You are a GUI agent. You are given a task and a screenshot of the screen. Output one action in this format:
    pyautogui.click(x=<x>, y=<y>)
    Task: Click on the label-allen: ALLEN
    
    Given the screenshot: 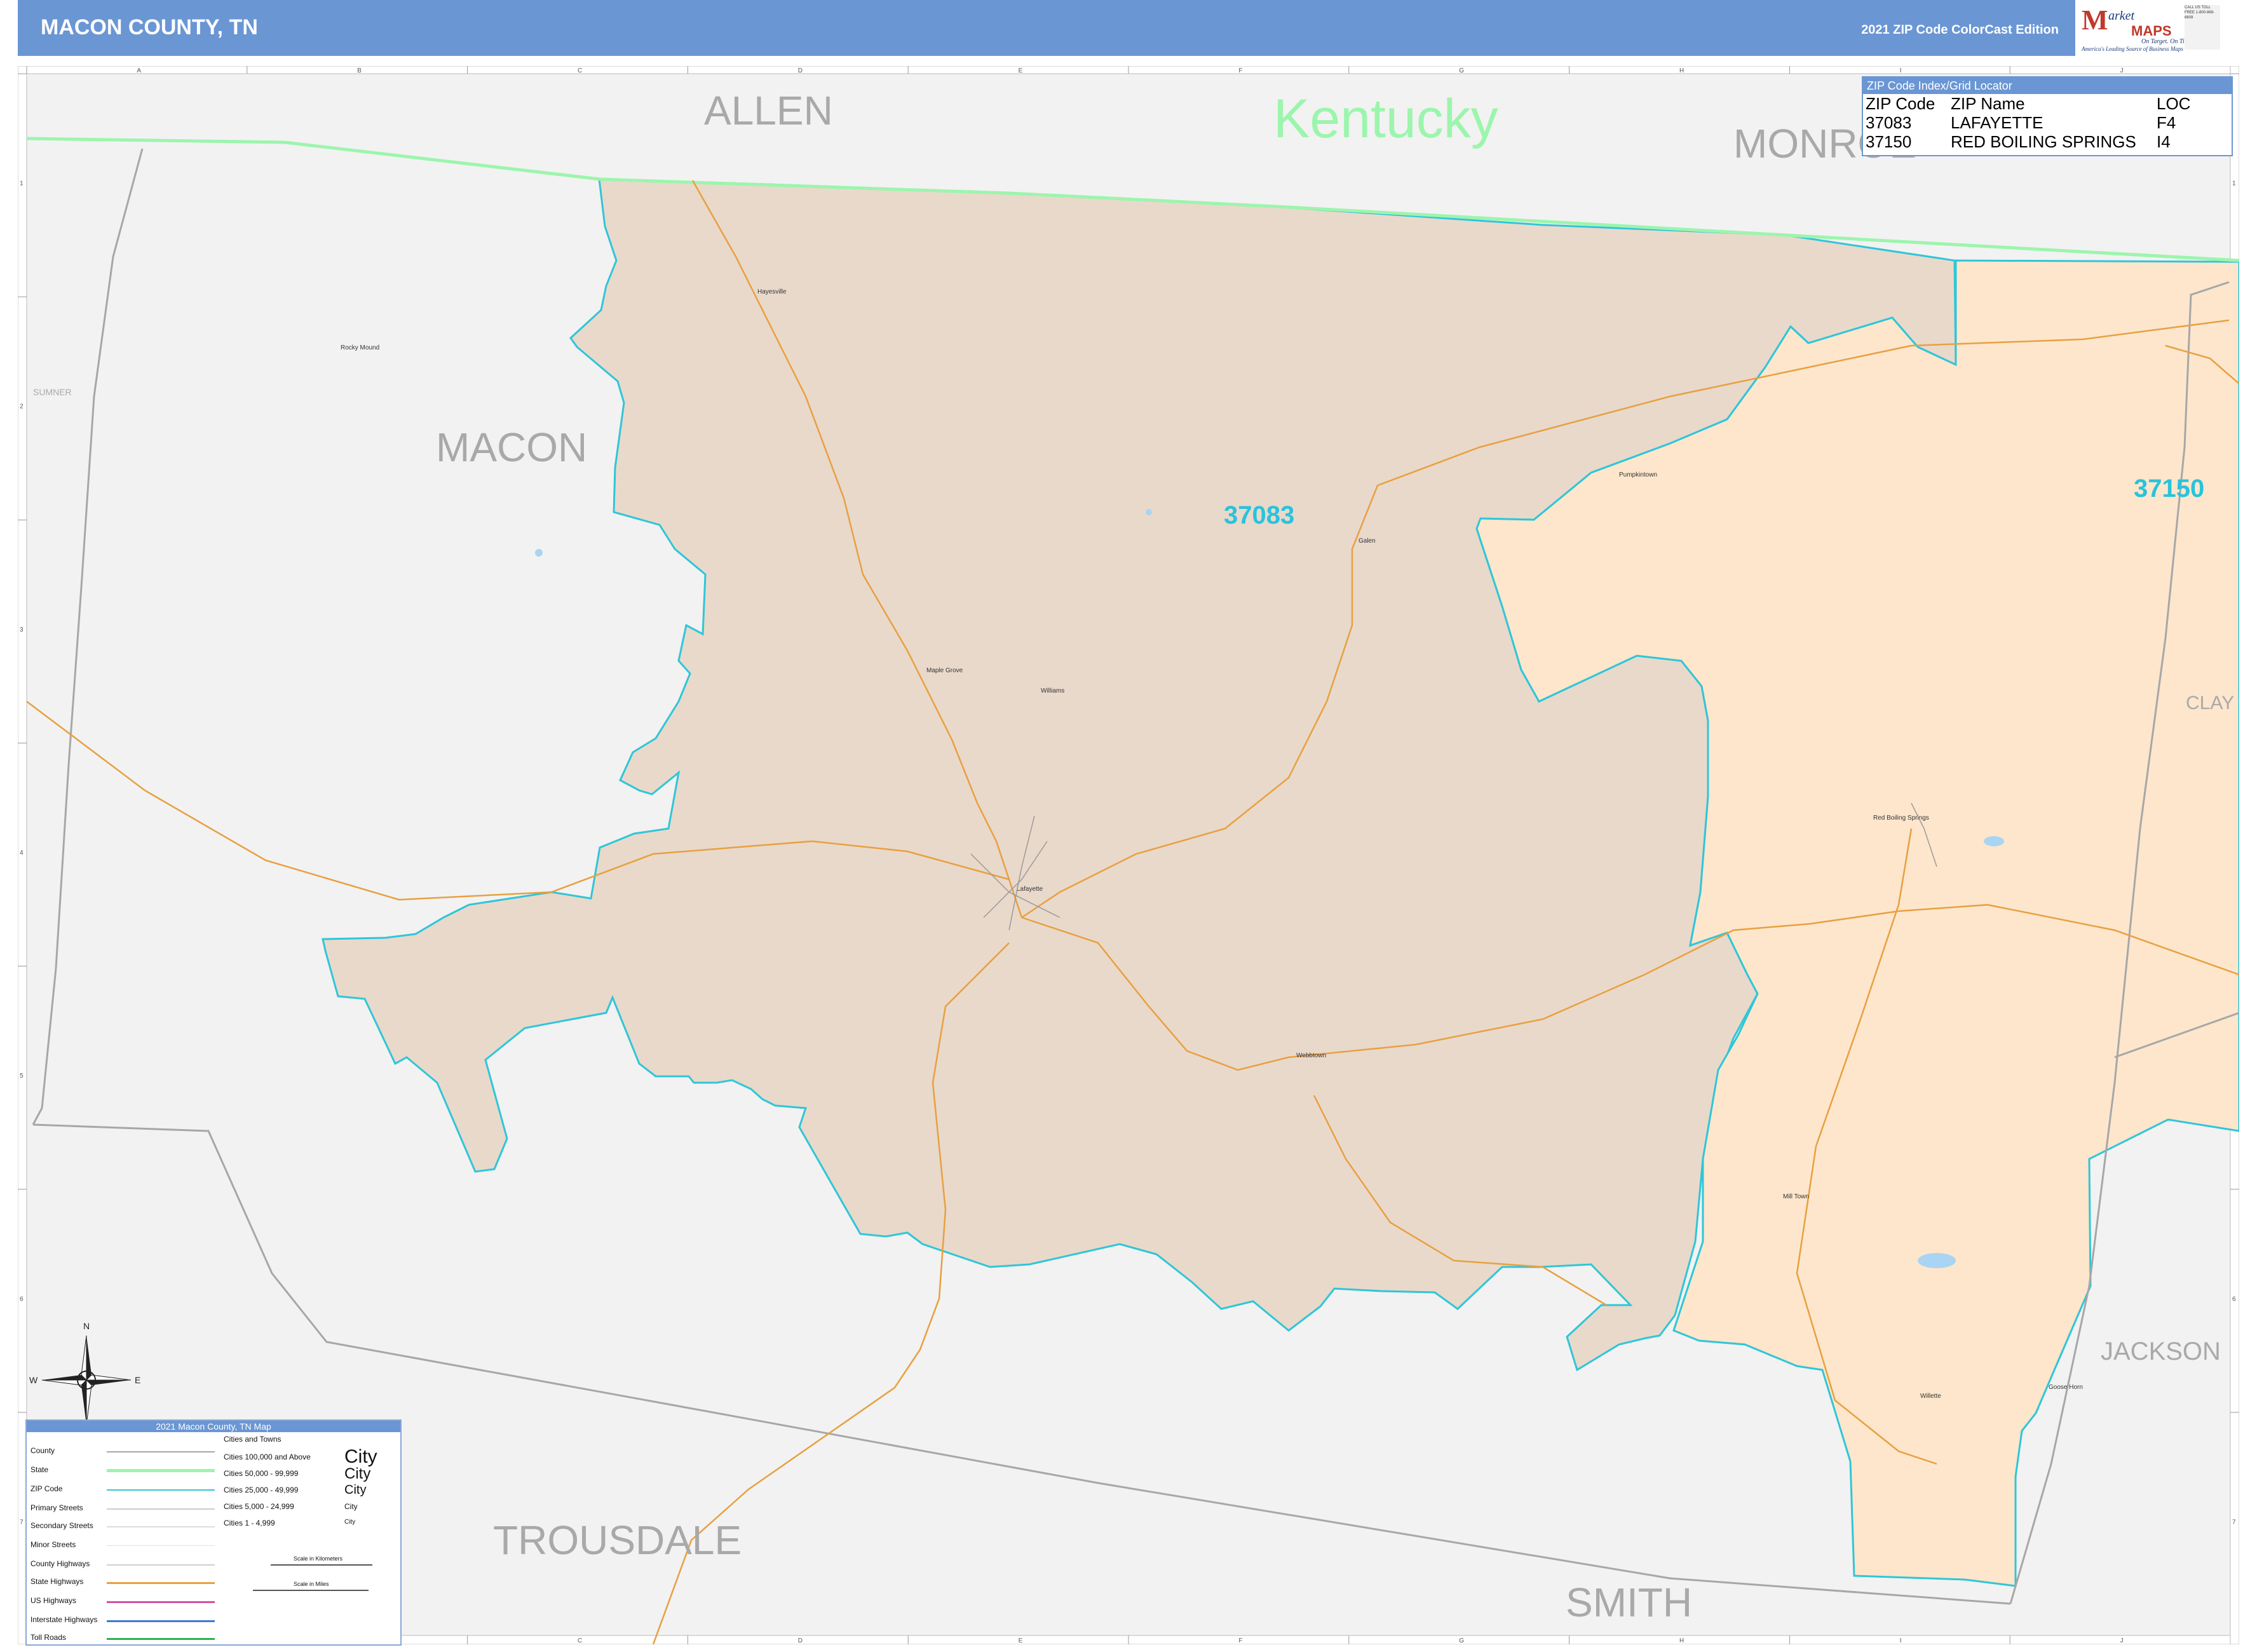 What is the action you would take?
    pyautogui.click(x=769, y=111)
    